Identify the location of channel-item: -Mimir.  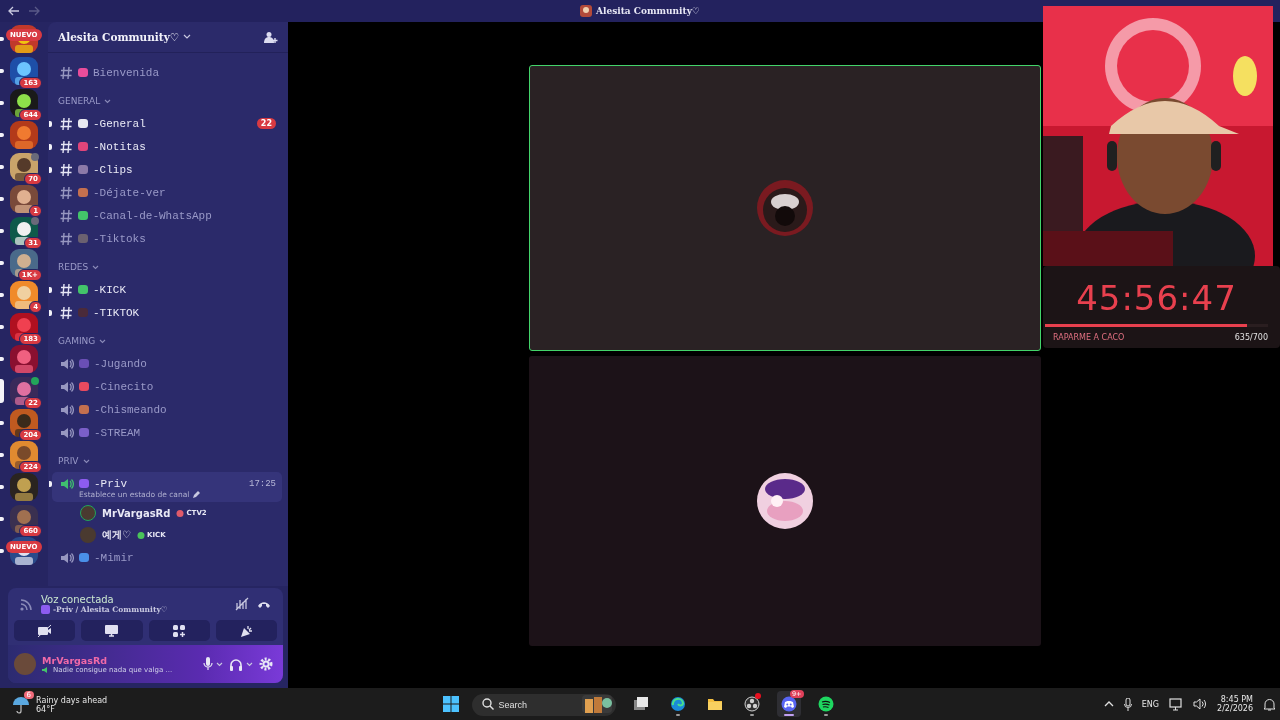
(167, 557).